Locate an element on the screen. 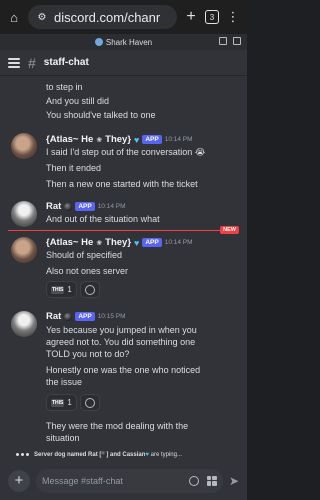 Image resolution: width=320 pixels, height=500 pixels. inbox-icon is located at coordinates (223, 41).